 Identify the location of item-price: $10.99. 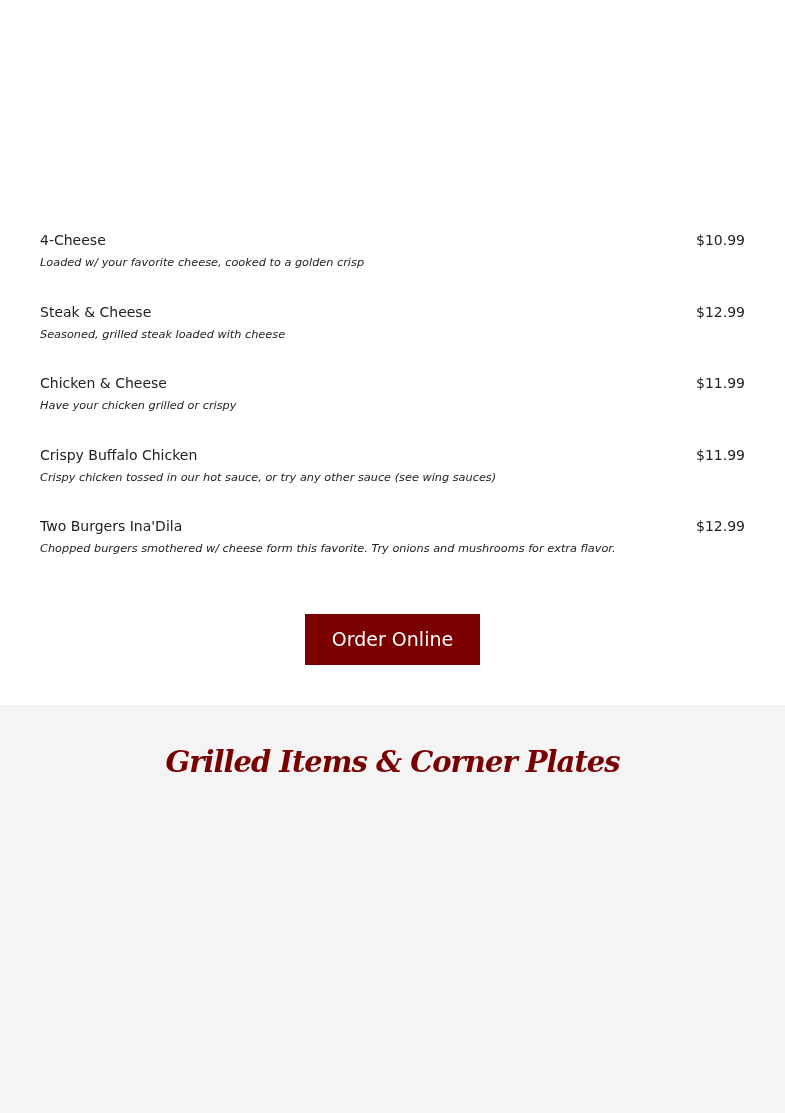
(720, 240).